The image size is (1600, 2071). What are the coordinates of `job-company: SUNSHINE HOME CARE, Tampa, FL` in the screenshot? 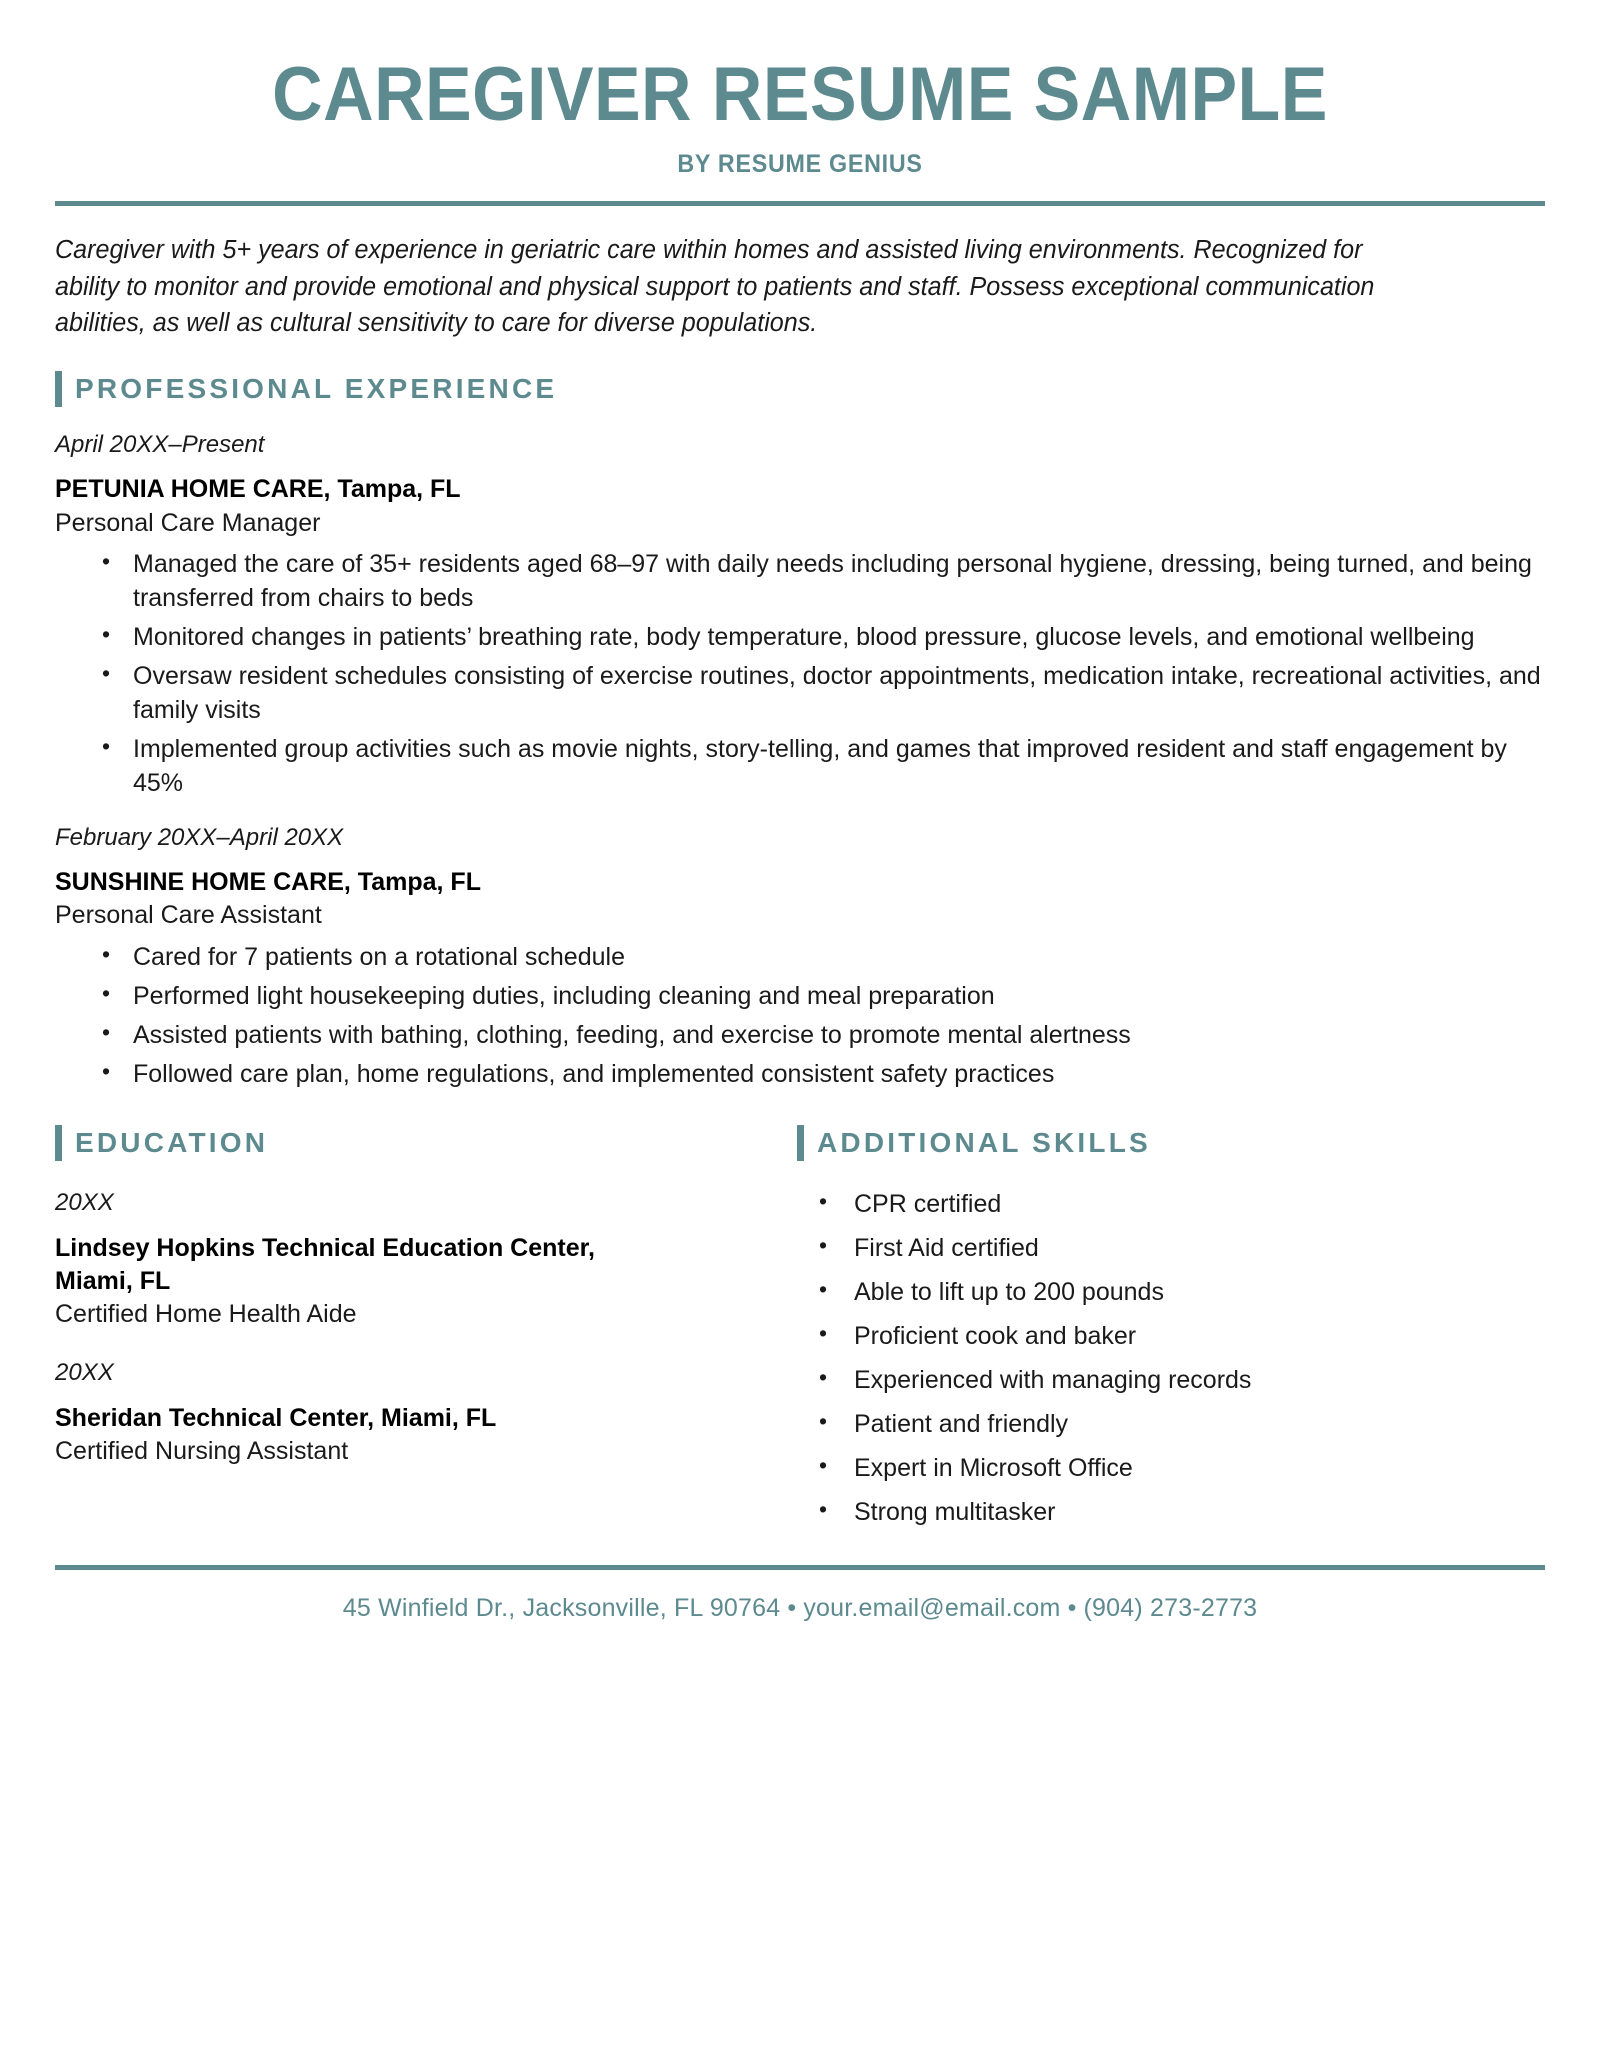 It's located at (268, 882).